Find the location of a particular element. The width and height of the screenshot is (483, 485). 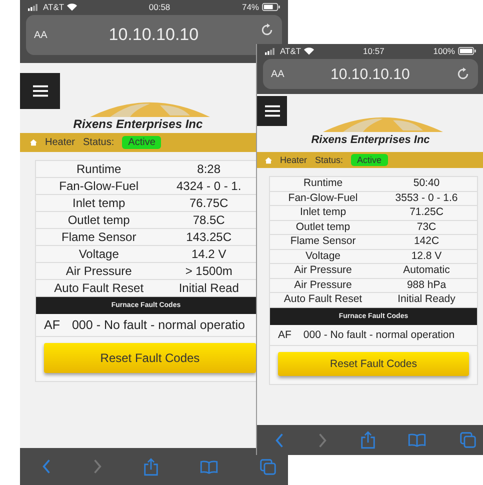

fault-description: 000 - No fault - normal operatio is located at coordinates (158, 325).